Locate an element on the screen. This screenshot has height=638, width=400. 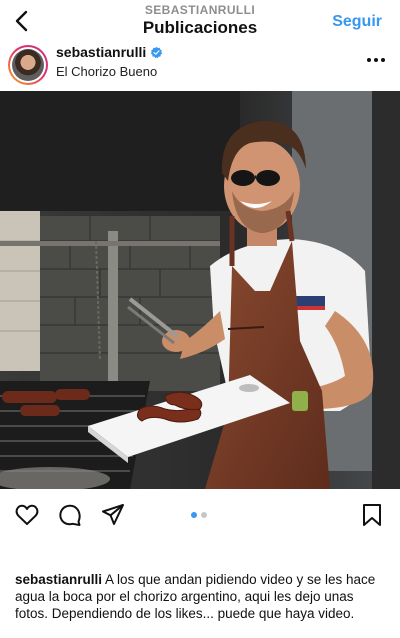
header-titles: SEBASTIANRULLI Publicaciones is located at coordinates (200, 21).